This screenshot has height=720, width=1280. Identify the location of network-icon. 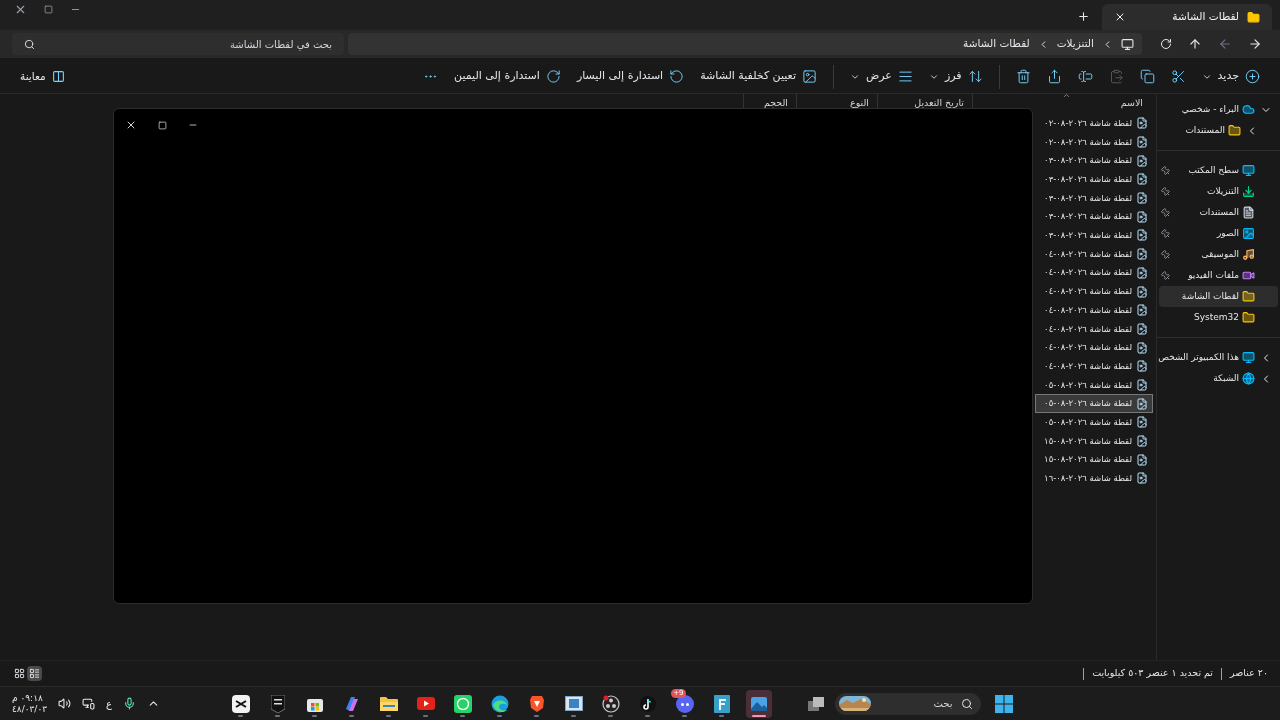
(89, 703).